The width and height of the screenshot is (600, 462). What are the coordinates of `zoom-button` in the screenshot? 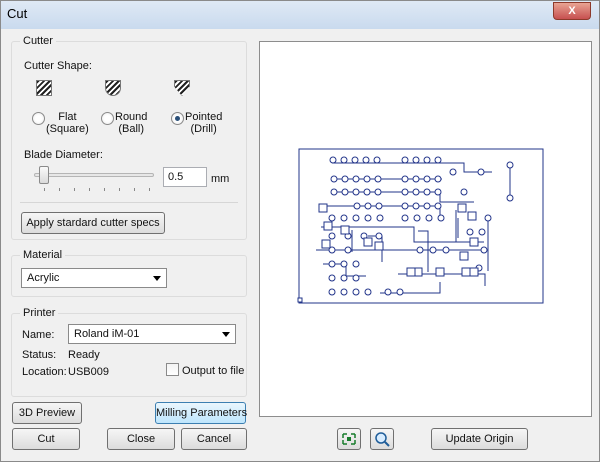 It's located at (382, 439).